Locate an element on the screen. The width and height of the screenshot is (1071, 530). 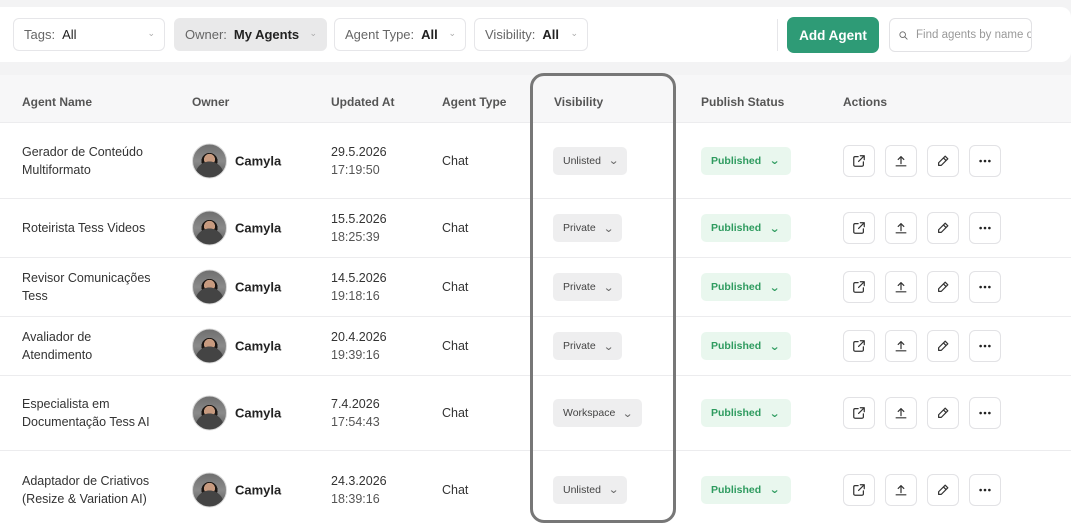
visibility-dropdown: Workspace ⌄ is located at coordinates (597, 413).